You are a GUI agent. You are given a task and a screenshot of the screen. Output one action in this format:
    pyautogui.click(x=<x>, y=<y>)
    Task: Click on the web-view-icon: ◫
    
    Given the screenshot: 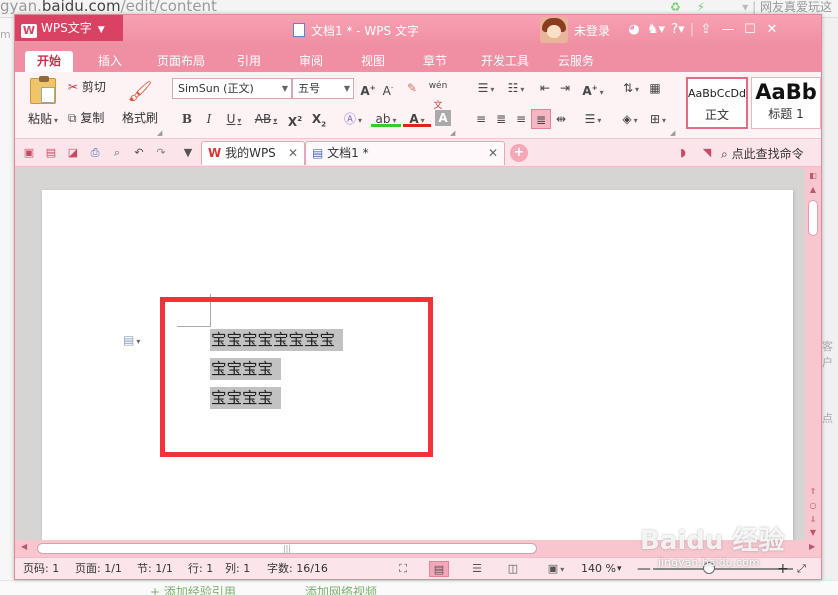 What is the action you would take?
    pyautogui.click(x=513, y=569)
    